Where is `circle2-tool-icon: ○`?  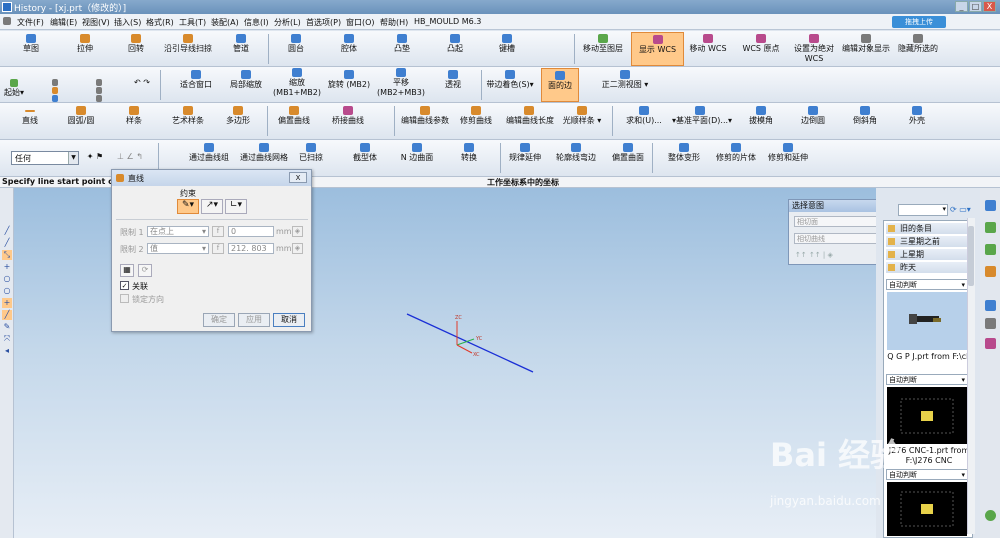
circle2-tool-icon: ○ is located at coordinates (7, 291).